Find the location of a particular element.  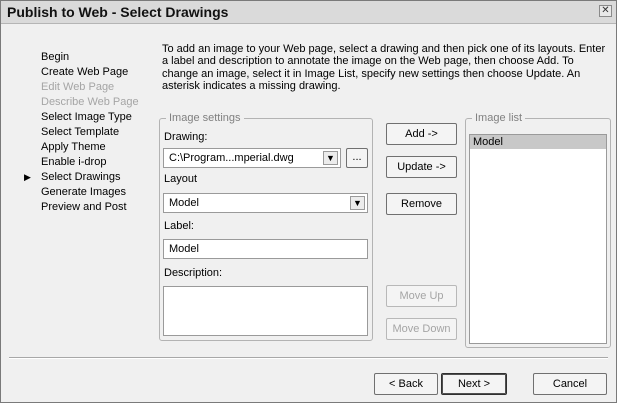

close-button: ✕ is located at coordinates (605, 11).